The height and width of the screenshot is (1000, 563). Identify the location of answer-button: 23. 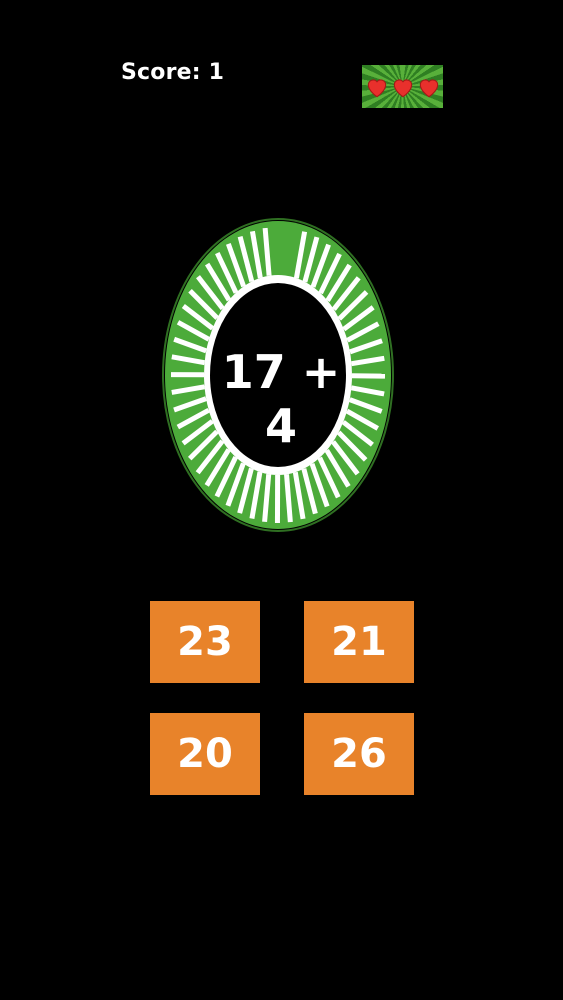
(205, 642).